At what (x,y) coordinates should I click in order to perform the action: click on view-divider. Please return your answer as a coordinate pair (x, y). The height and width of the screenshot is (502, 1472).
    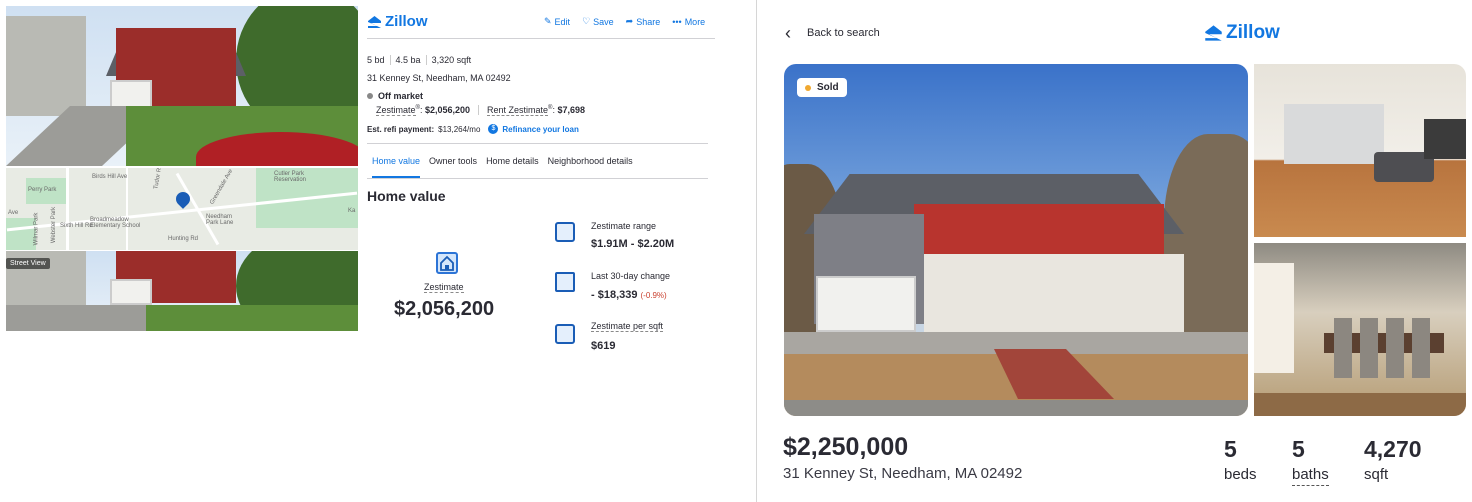
    Looking at the image, I should click on (756, 251).